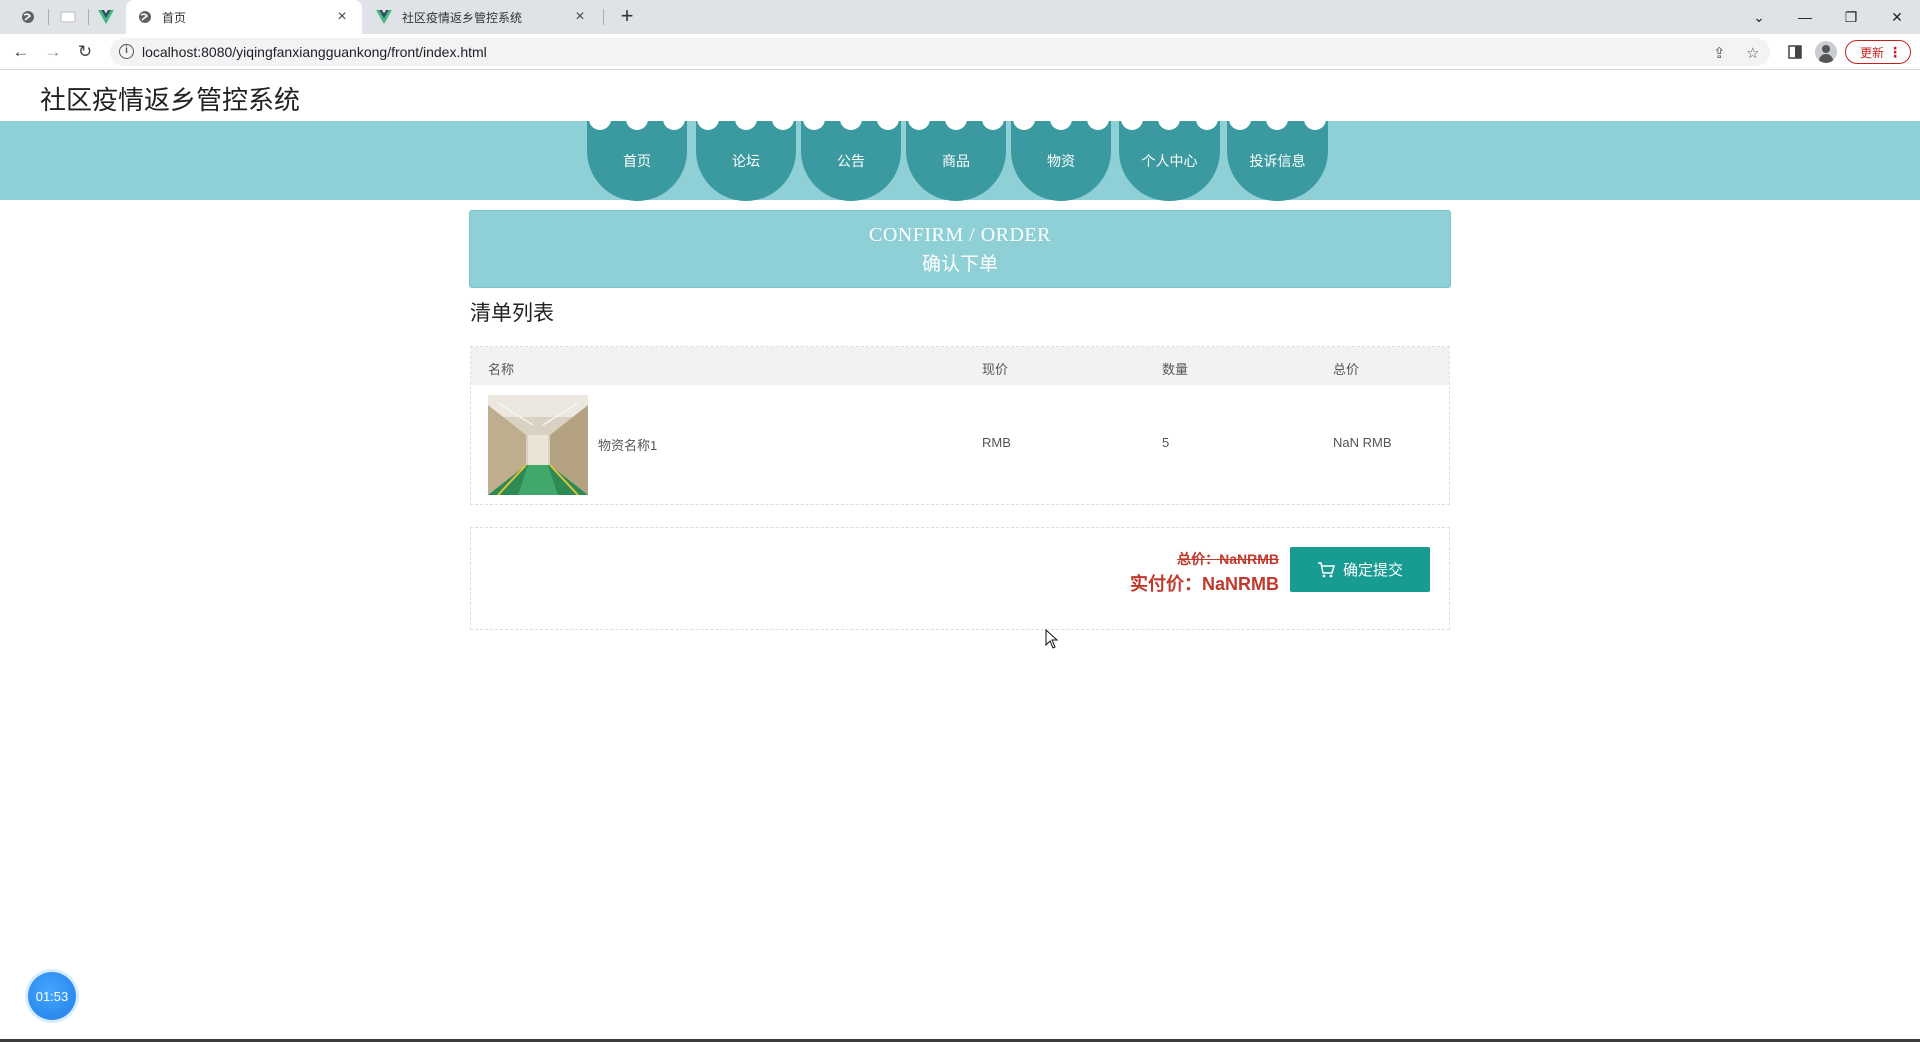 The width and height of the screenshot is (1920, 1042). I want to click on minimize-button: —, so click(1805, 17).